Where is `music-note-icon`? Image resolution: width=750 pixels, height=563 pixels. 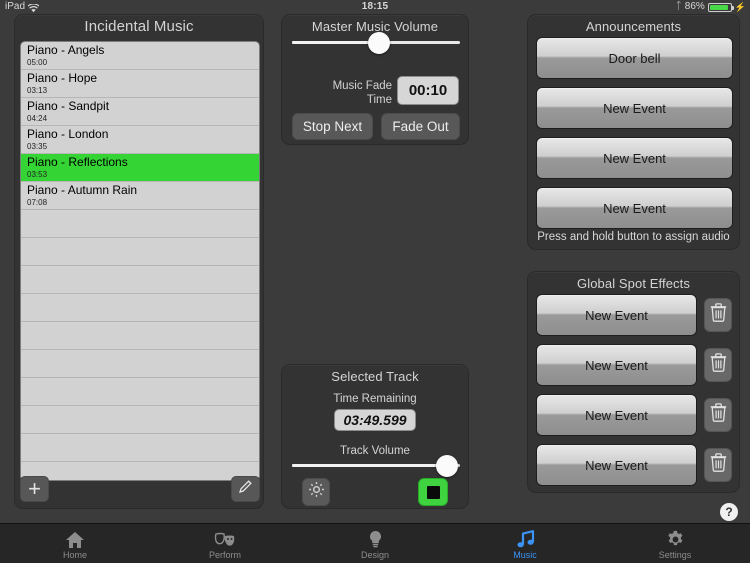
music-note-icon is located at coordinates (525, 539).